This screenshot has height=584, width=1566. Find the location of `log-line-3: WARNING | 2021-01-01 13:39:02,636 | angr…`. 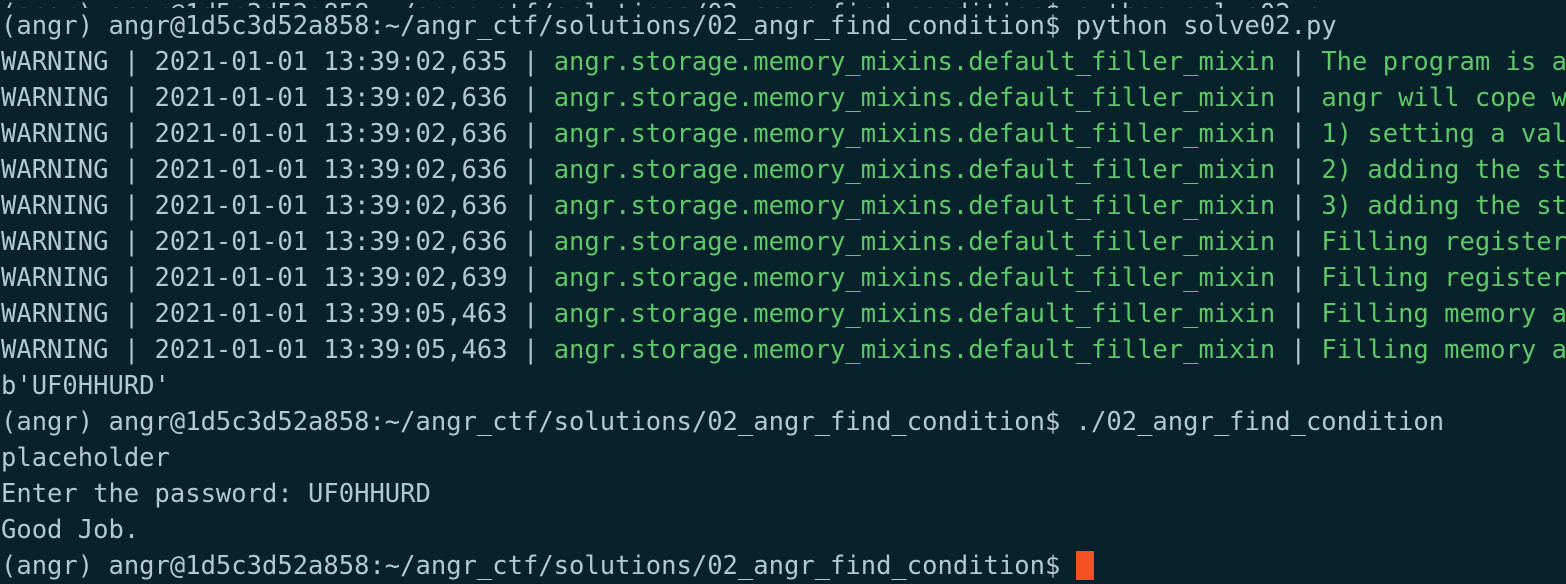

log-line-3: WARNING | 2021-01-01 13:39:02,636 | angr… is located at coordinates (783, 134).